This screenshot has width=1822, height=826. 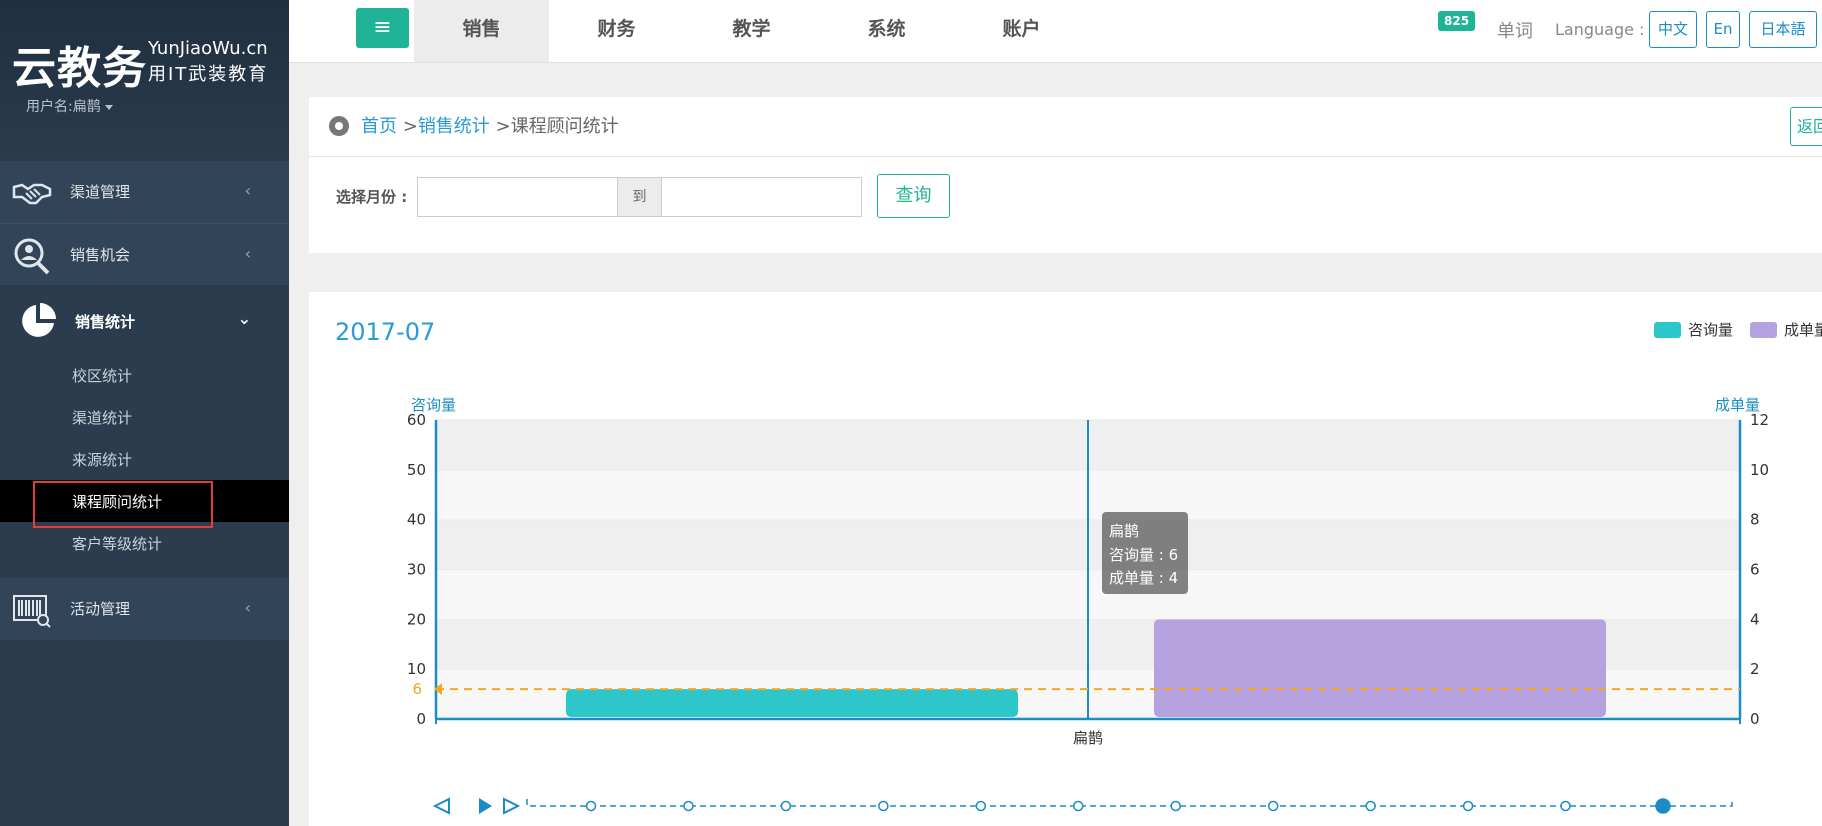 What do you see at coordinates (416, 570) in the screenshot?
I see `y-left-tick-label: 30` at bounding box center [416, 570].